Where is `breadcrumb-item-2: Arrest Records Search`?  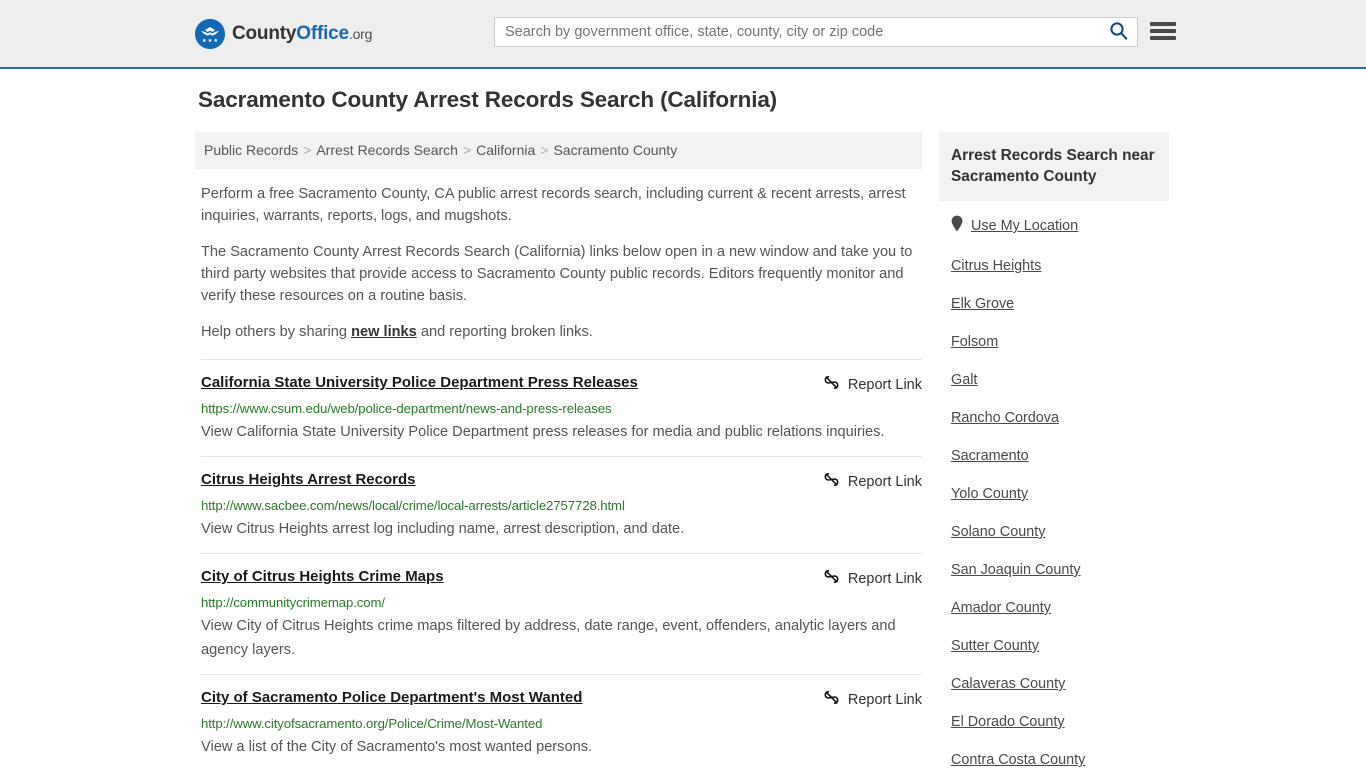
breadcrumb-item-2: Arrest Records Search is located at coordinates (387, 150).